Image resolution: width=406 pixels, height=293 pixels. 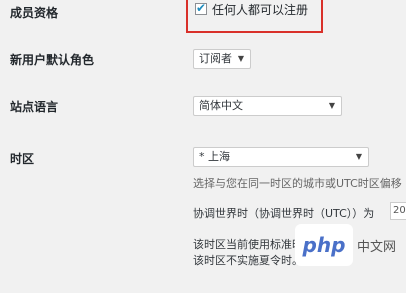 I want to click on default-role-value: 订阅者, so click(x=215, y=58).